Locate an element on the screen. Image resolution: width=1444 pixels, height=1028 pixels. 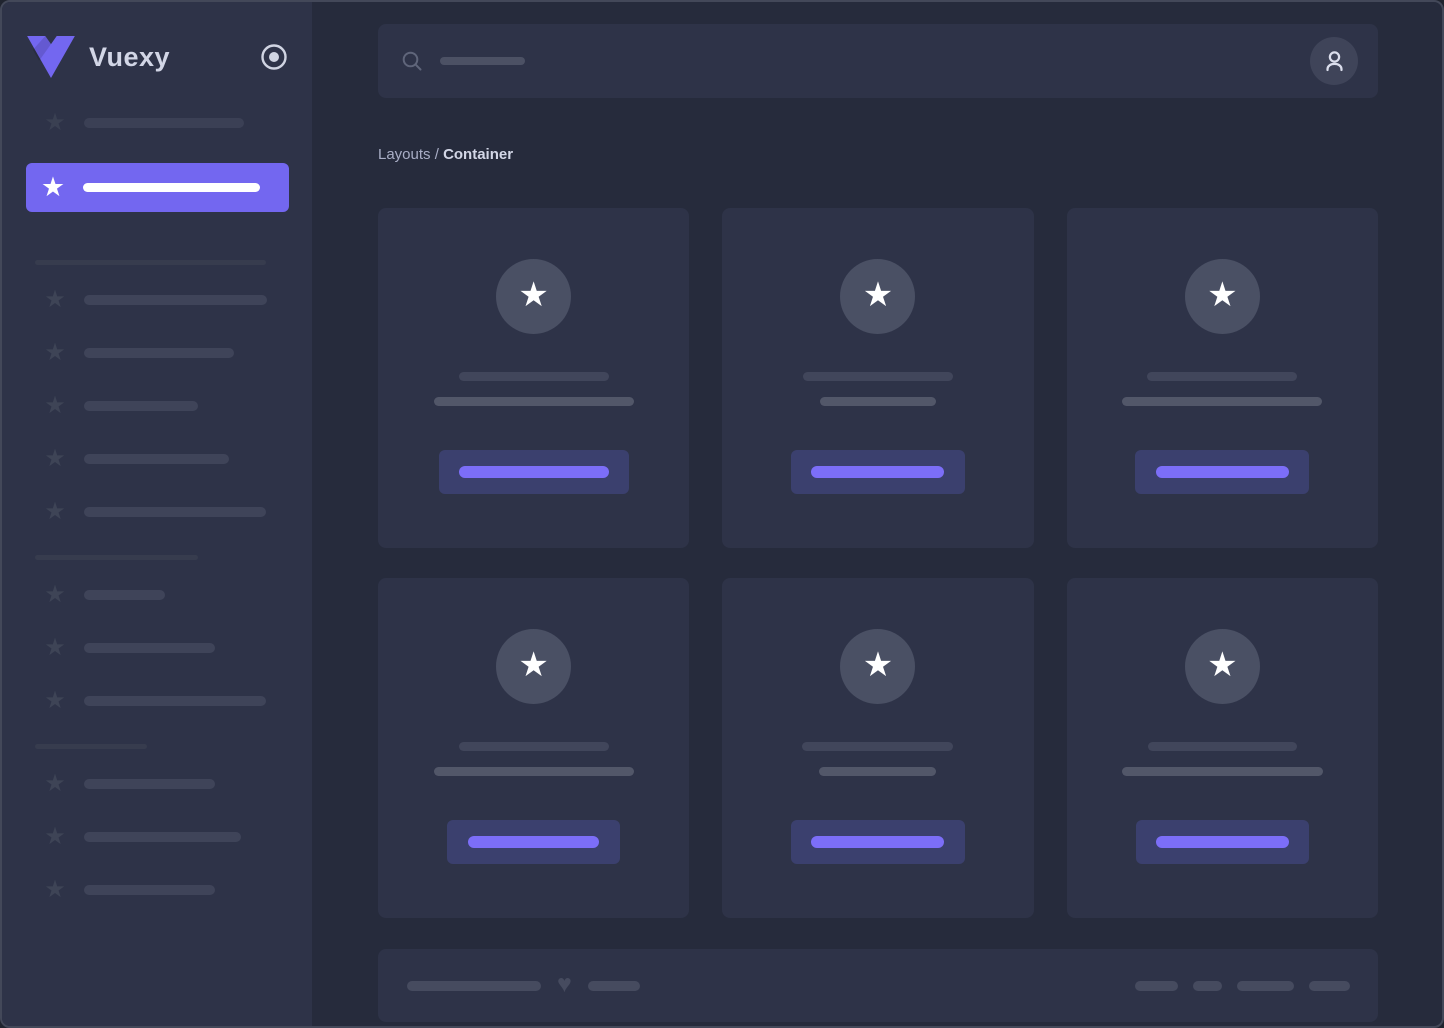
breadcrumb: Layouts / Container is located at coordinates (878, 155).